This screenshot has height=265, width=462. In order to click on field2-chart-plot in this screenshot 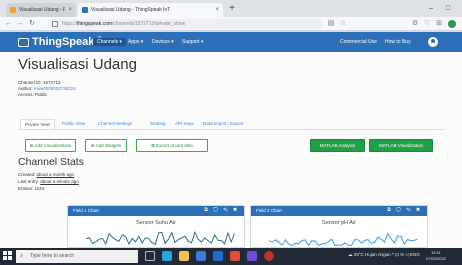, I will do `click(343, 239)`.